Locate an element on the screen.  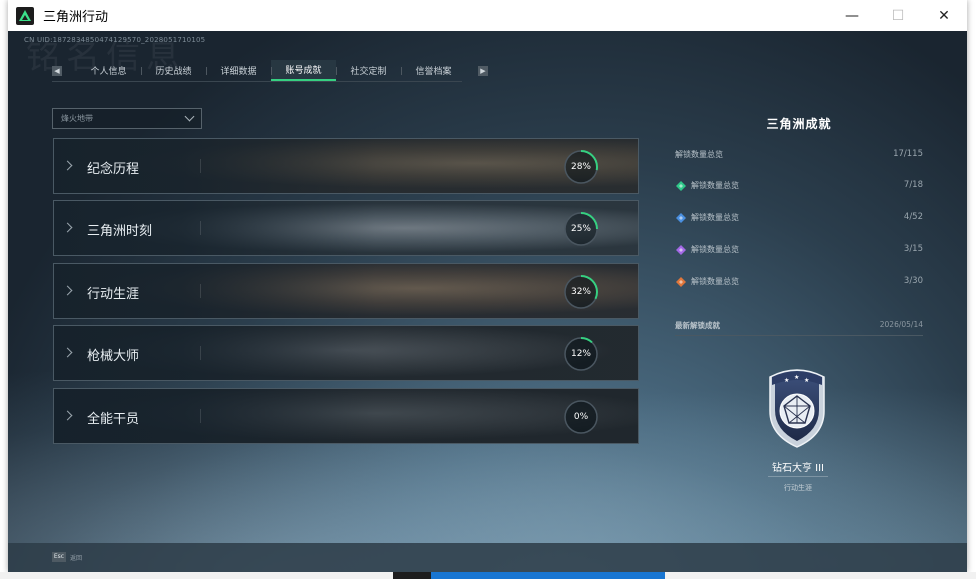
recent-unlock-label: 最新解锁成就 is located at coordinates (697, 325).